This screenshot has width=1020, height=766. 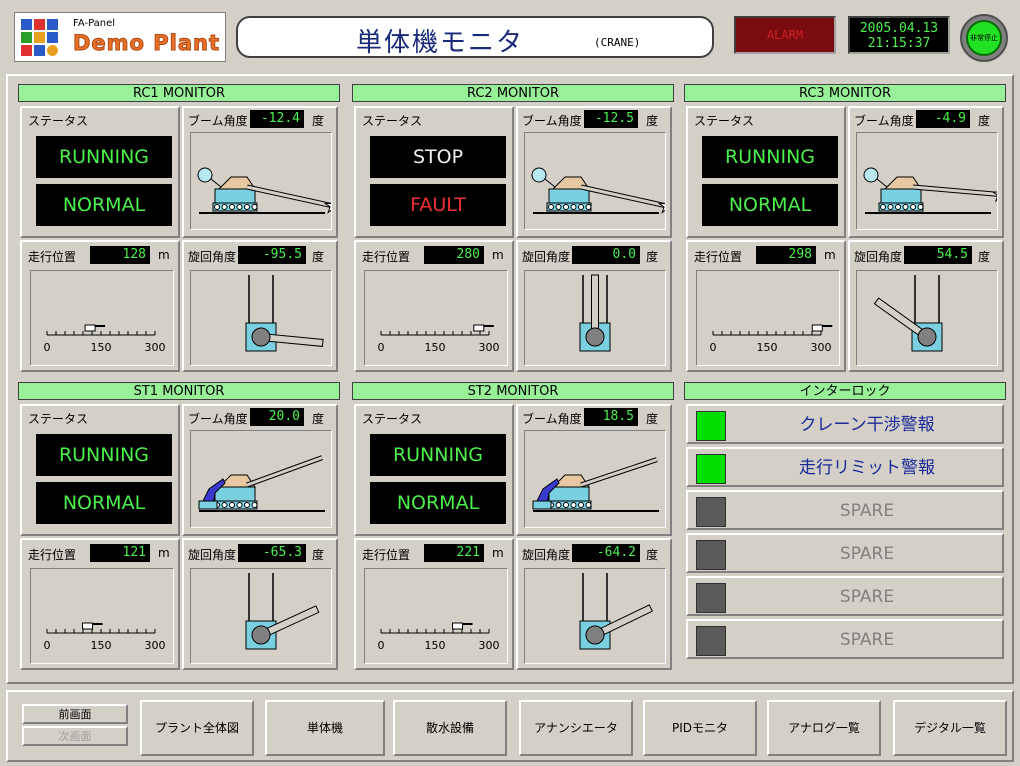 I want to click on clock-time: 21:15:37, so click(x=899, y=43).